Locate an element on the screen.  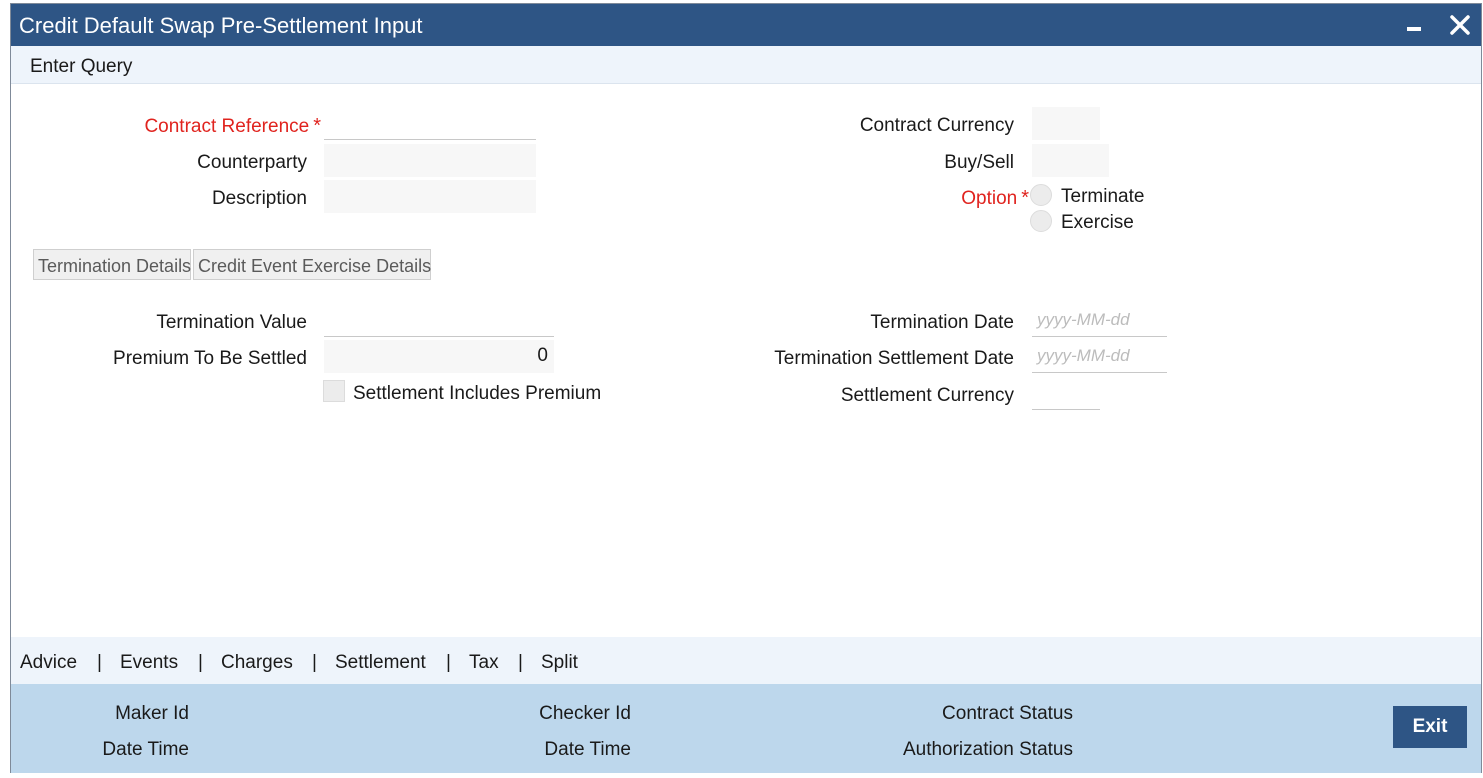
settlement-includes-premium-label: Settlement Includes Premium is located at coordinates (477, 393).